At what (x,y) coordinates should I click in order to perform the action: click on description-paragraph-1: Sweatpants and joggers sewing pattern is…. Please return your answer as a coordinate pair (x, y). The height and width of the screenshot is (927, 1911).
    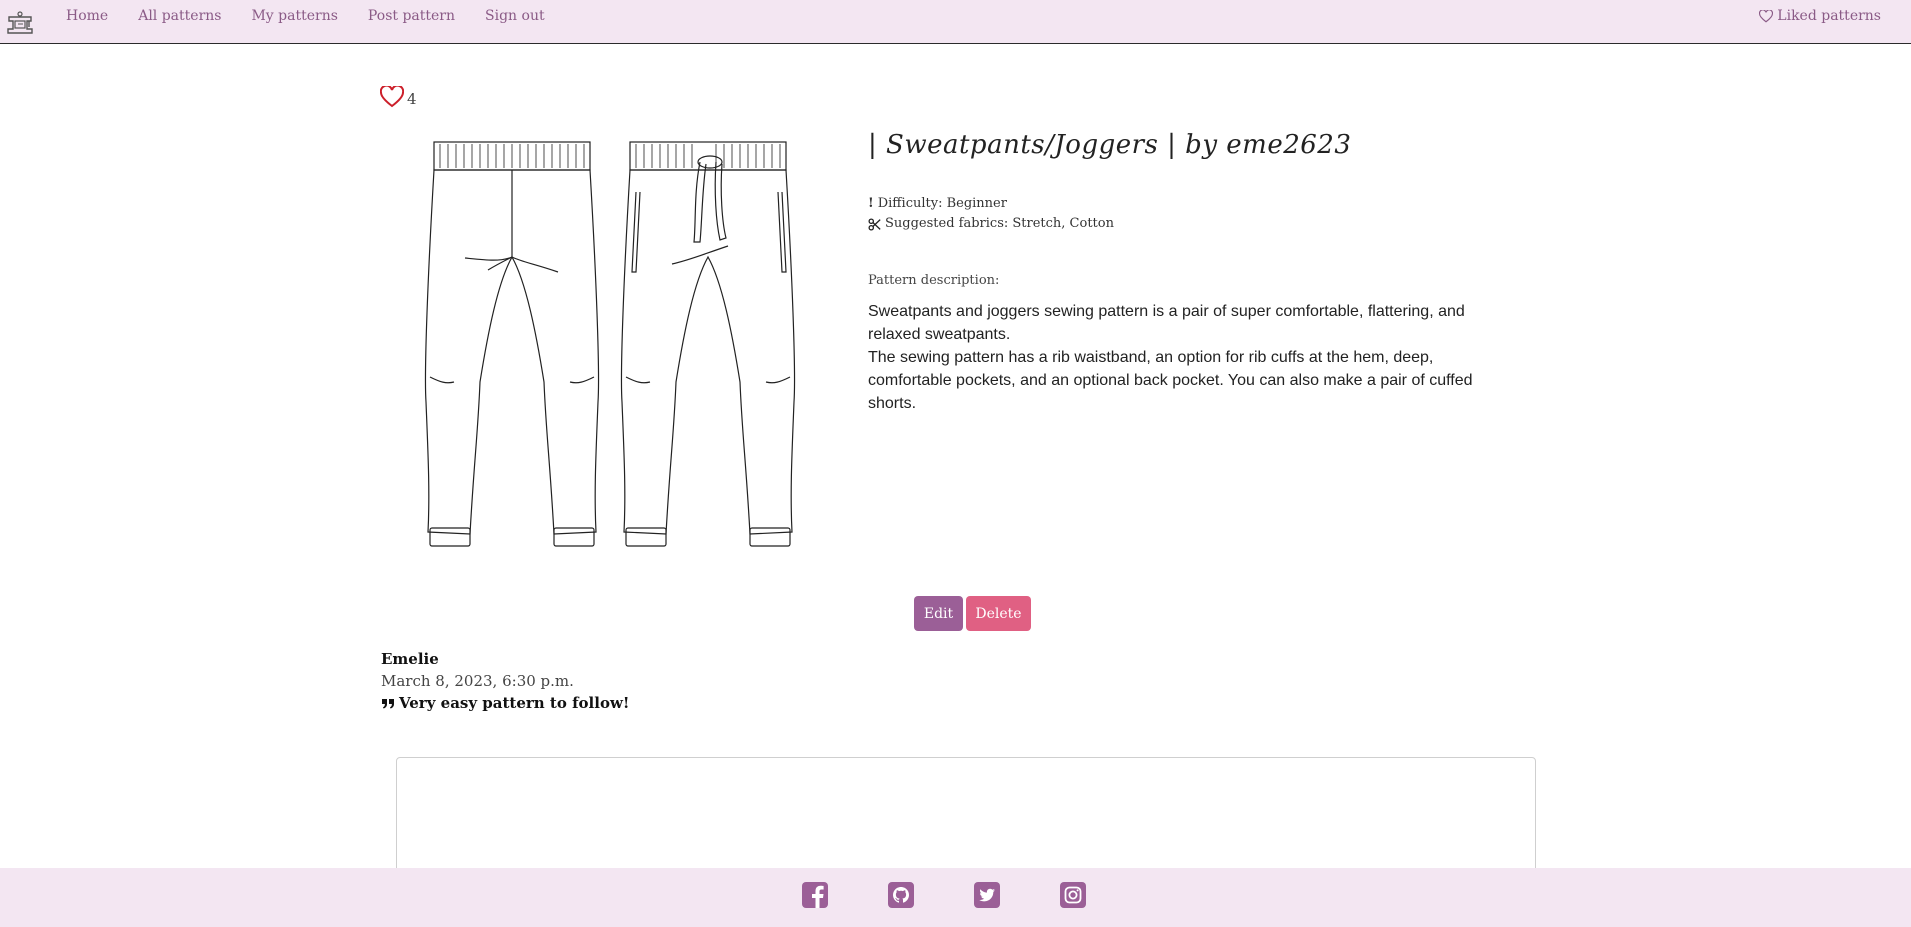
    Looking at the image, I should click on (1166, 323).